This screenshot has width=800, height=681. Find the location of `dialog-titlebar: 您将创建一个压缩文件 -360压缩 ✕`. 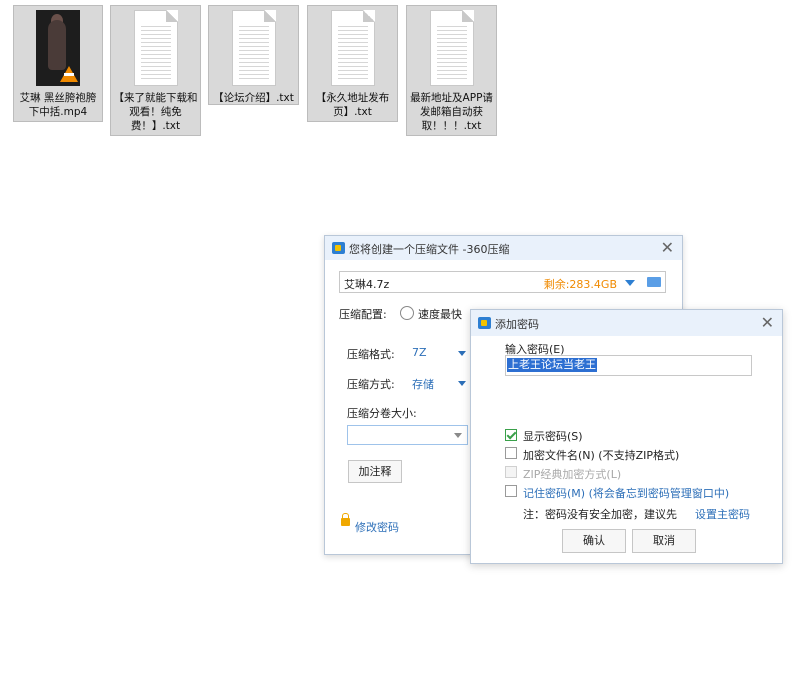

dialog-titlebar: 您将创建一个压缩文件 -360压缩 ✕ is located at coordinates (503, 248).